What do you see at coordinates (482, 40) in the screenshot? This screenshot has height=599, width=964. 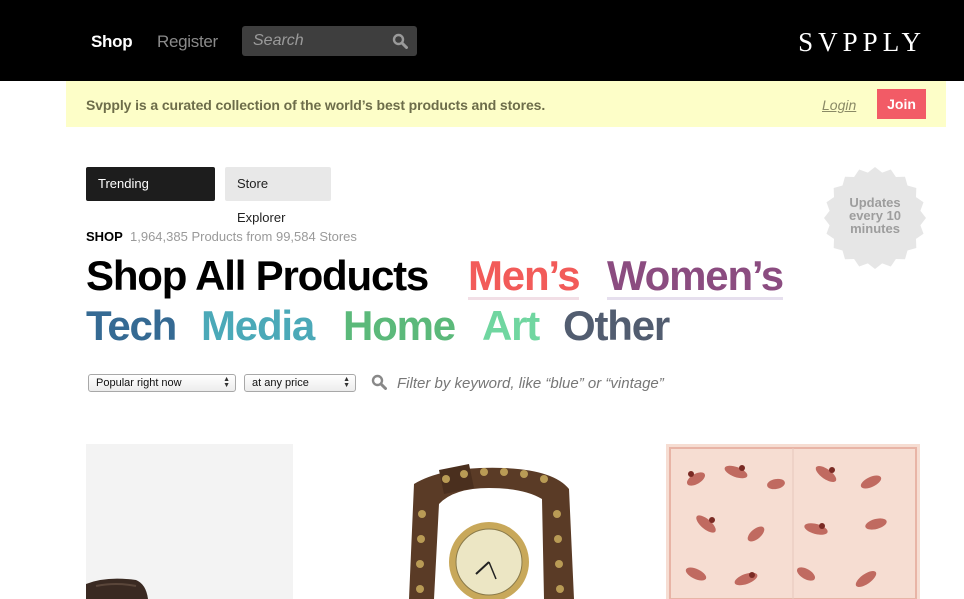 I see `top-navigation-bar: Shop Register SVPPLY` at bounding box center [482, 40].